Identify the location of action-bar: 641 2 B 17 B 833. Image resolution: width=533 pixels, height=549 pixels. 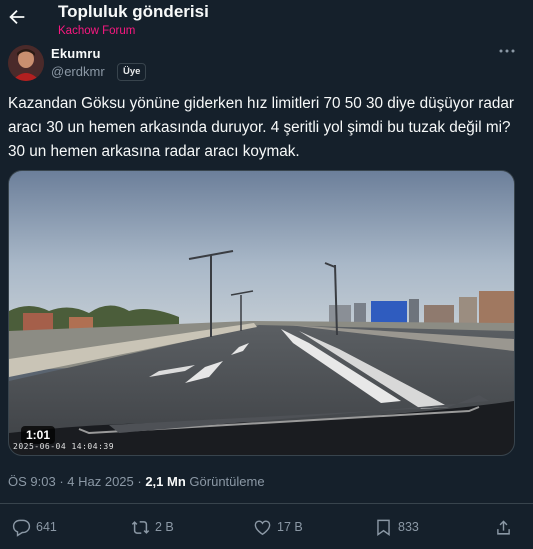
(266, 527).